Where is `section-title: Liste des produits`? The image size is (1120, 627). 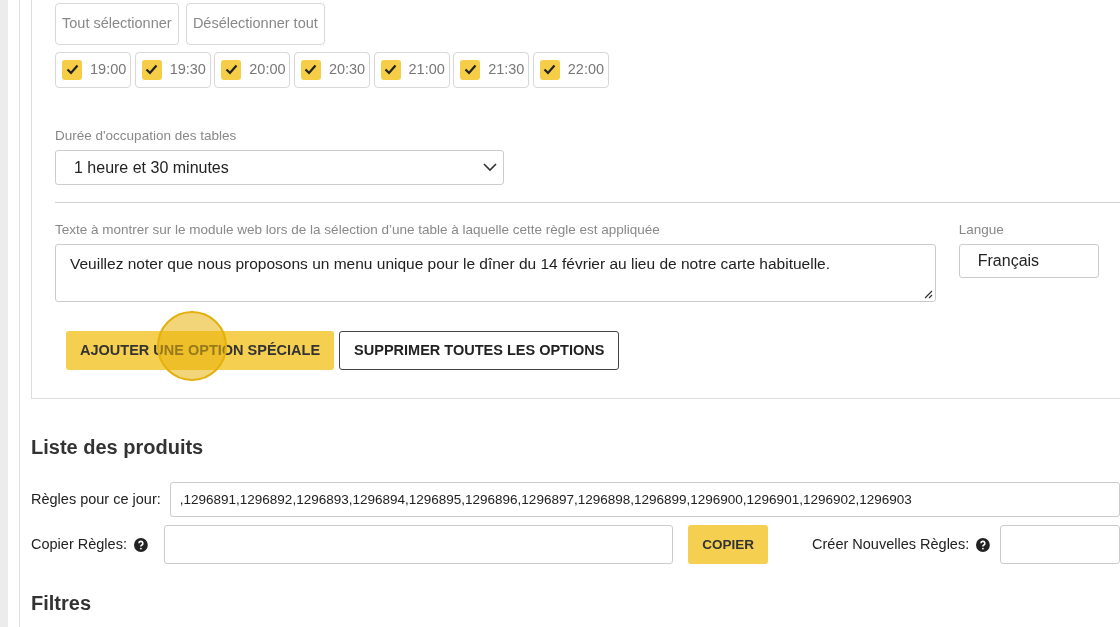 section-title: Liste des produits is located at coordinates (118, 448).